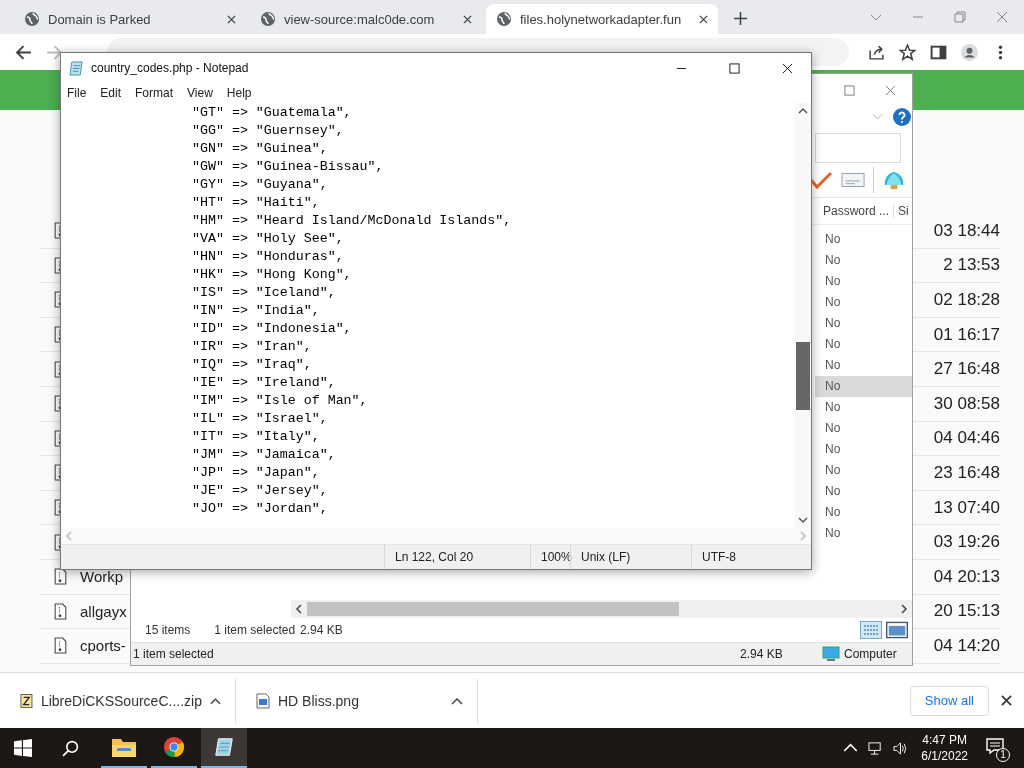 This screenshot has width=1024, height=768. I want to click on column-header: Si, so click(903, 211).